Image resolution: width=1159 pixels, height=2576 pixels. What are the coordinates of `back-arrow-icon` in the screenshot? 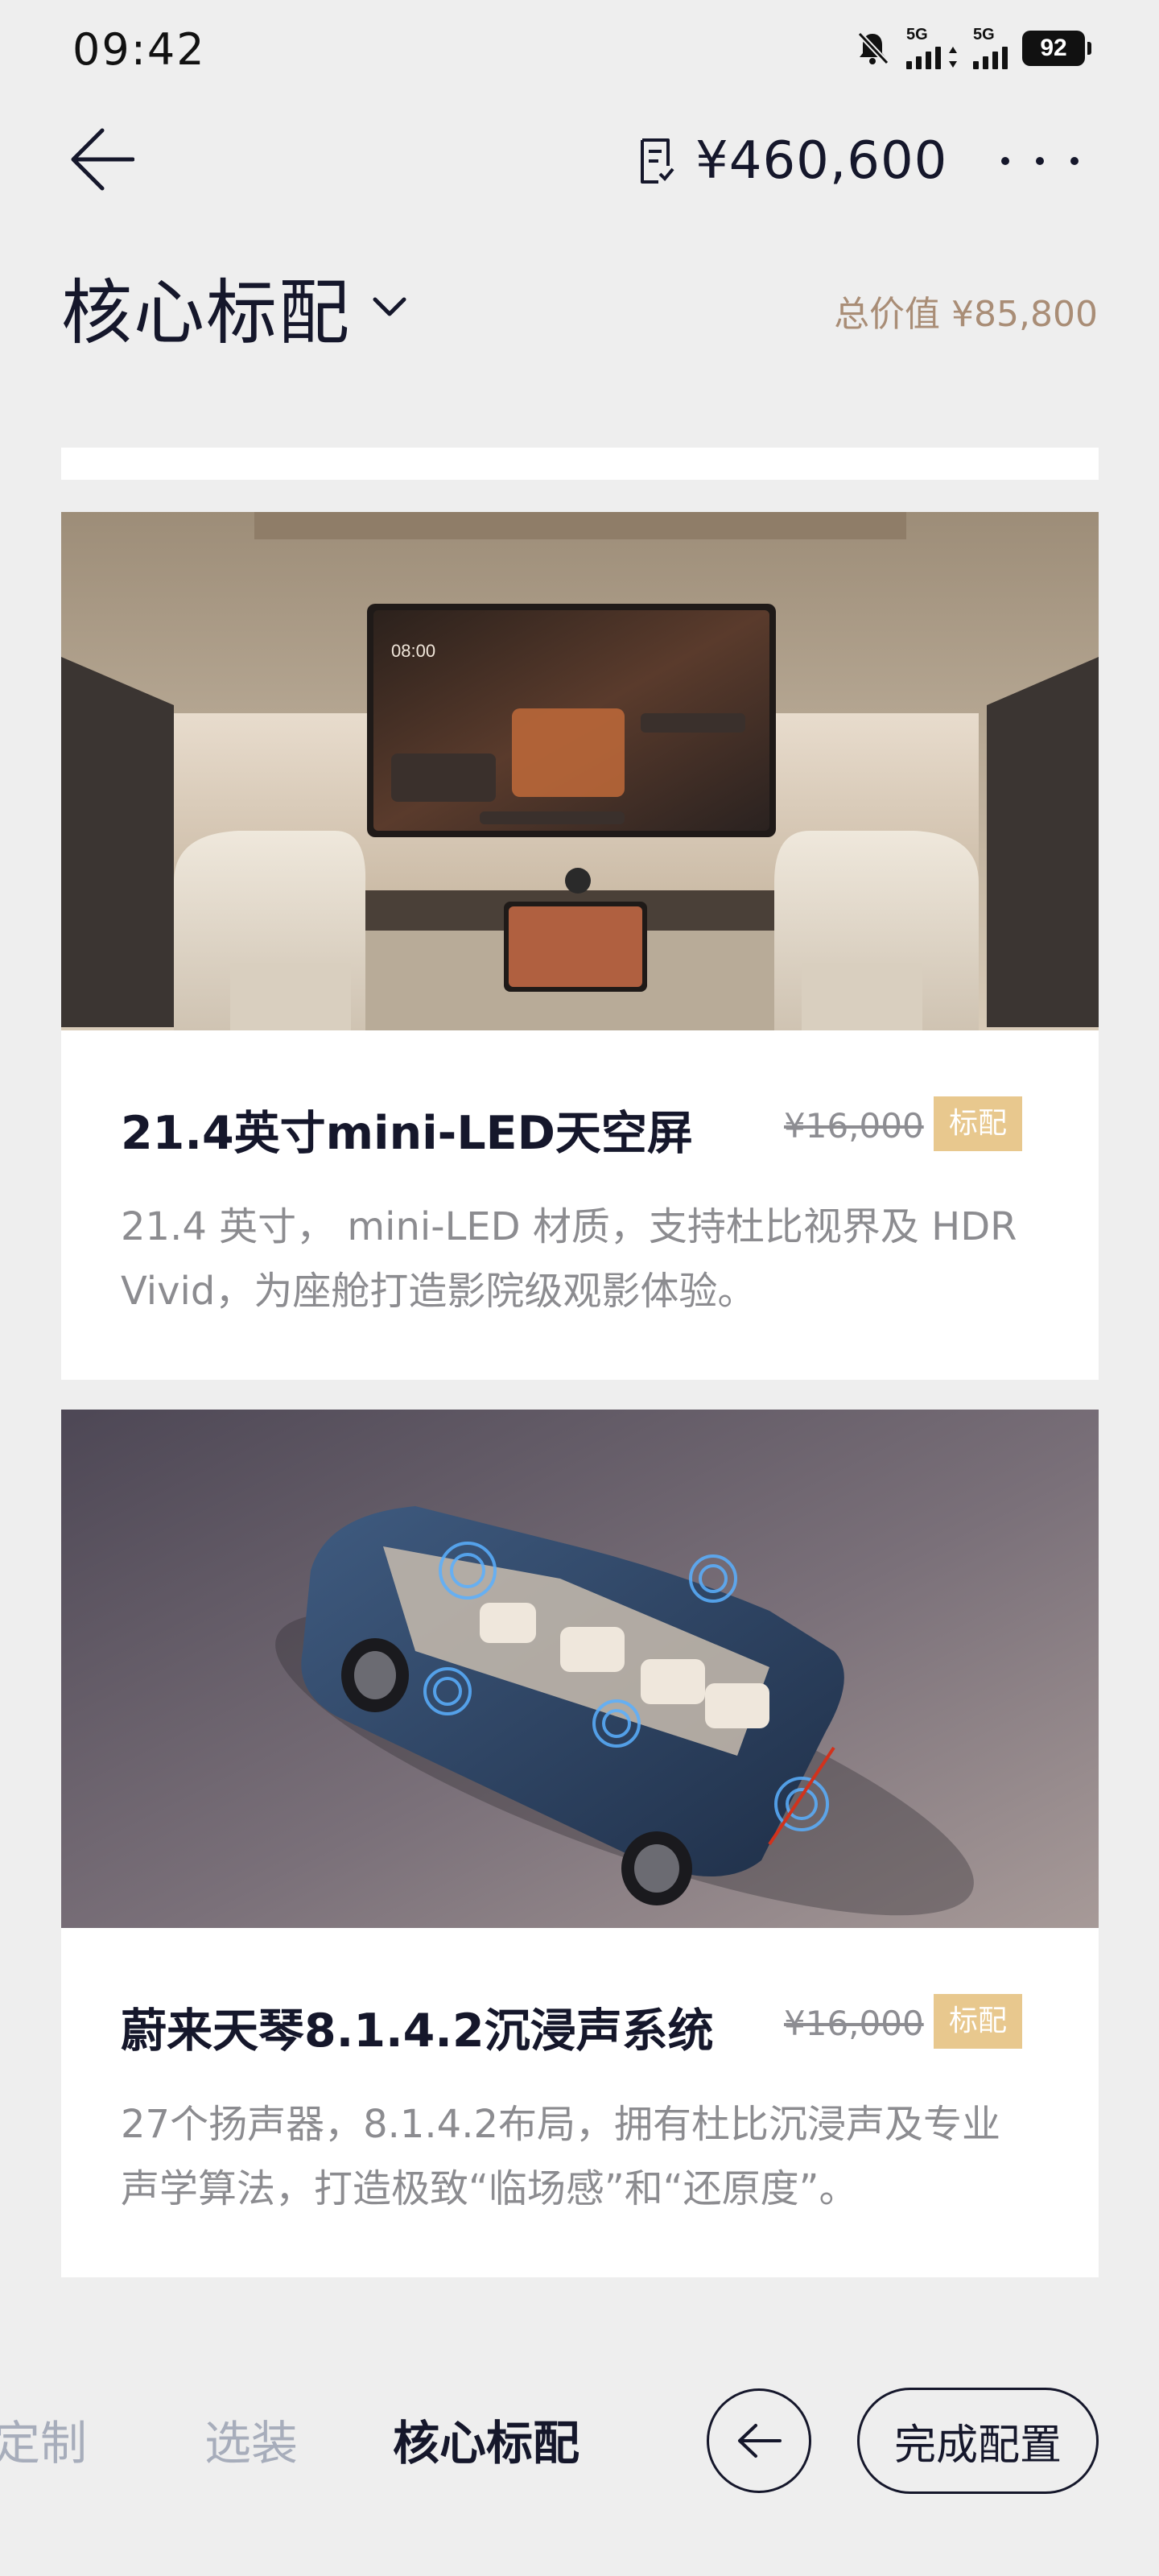 It's located at (102, 159).